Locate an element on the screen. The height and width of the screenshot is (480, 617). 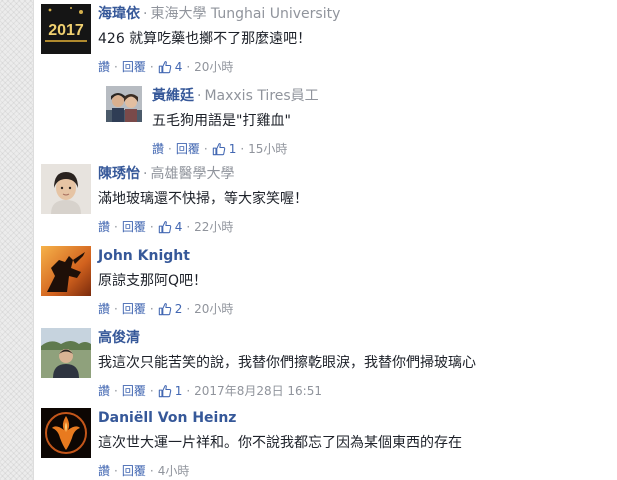
comment-item: John Knight 原諒支那阿Q吧！ 讚 · 回覆 · 2 · 20小時 is located at coordinates (324, 282).